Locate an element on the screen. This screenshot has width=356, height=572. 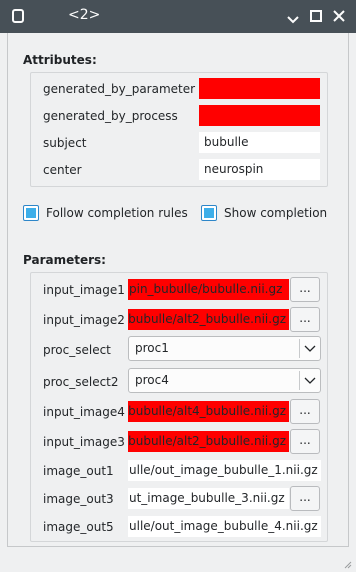
parameter-label: image_out5 is located at coordinates (78, 527).